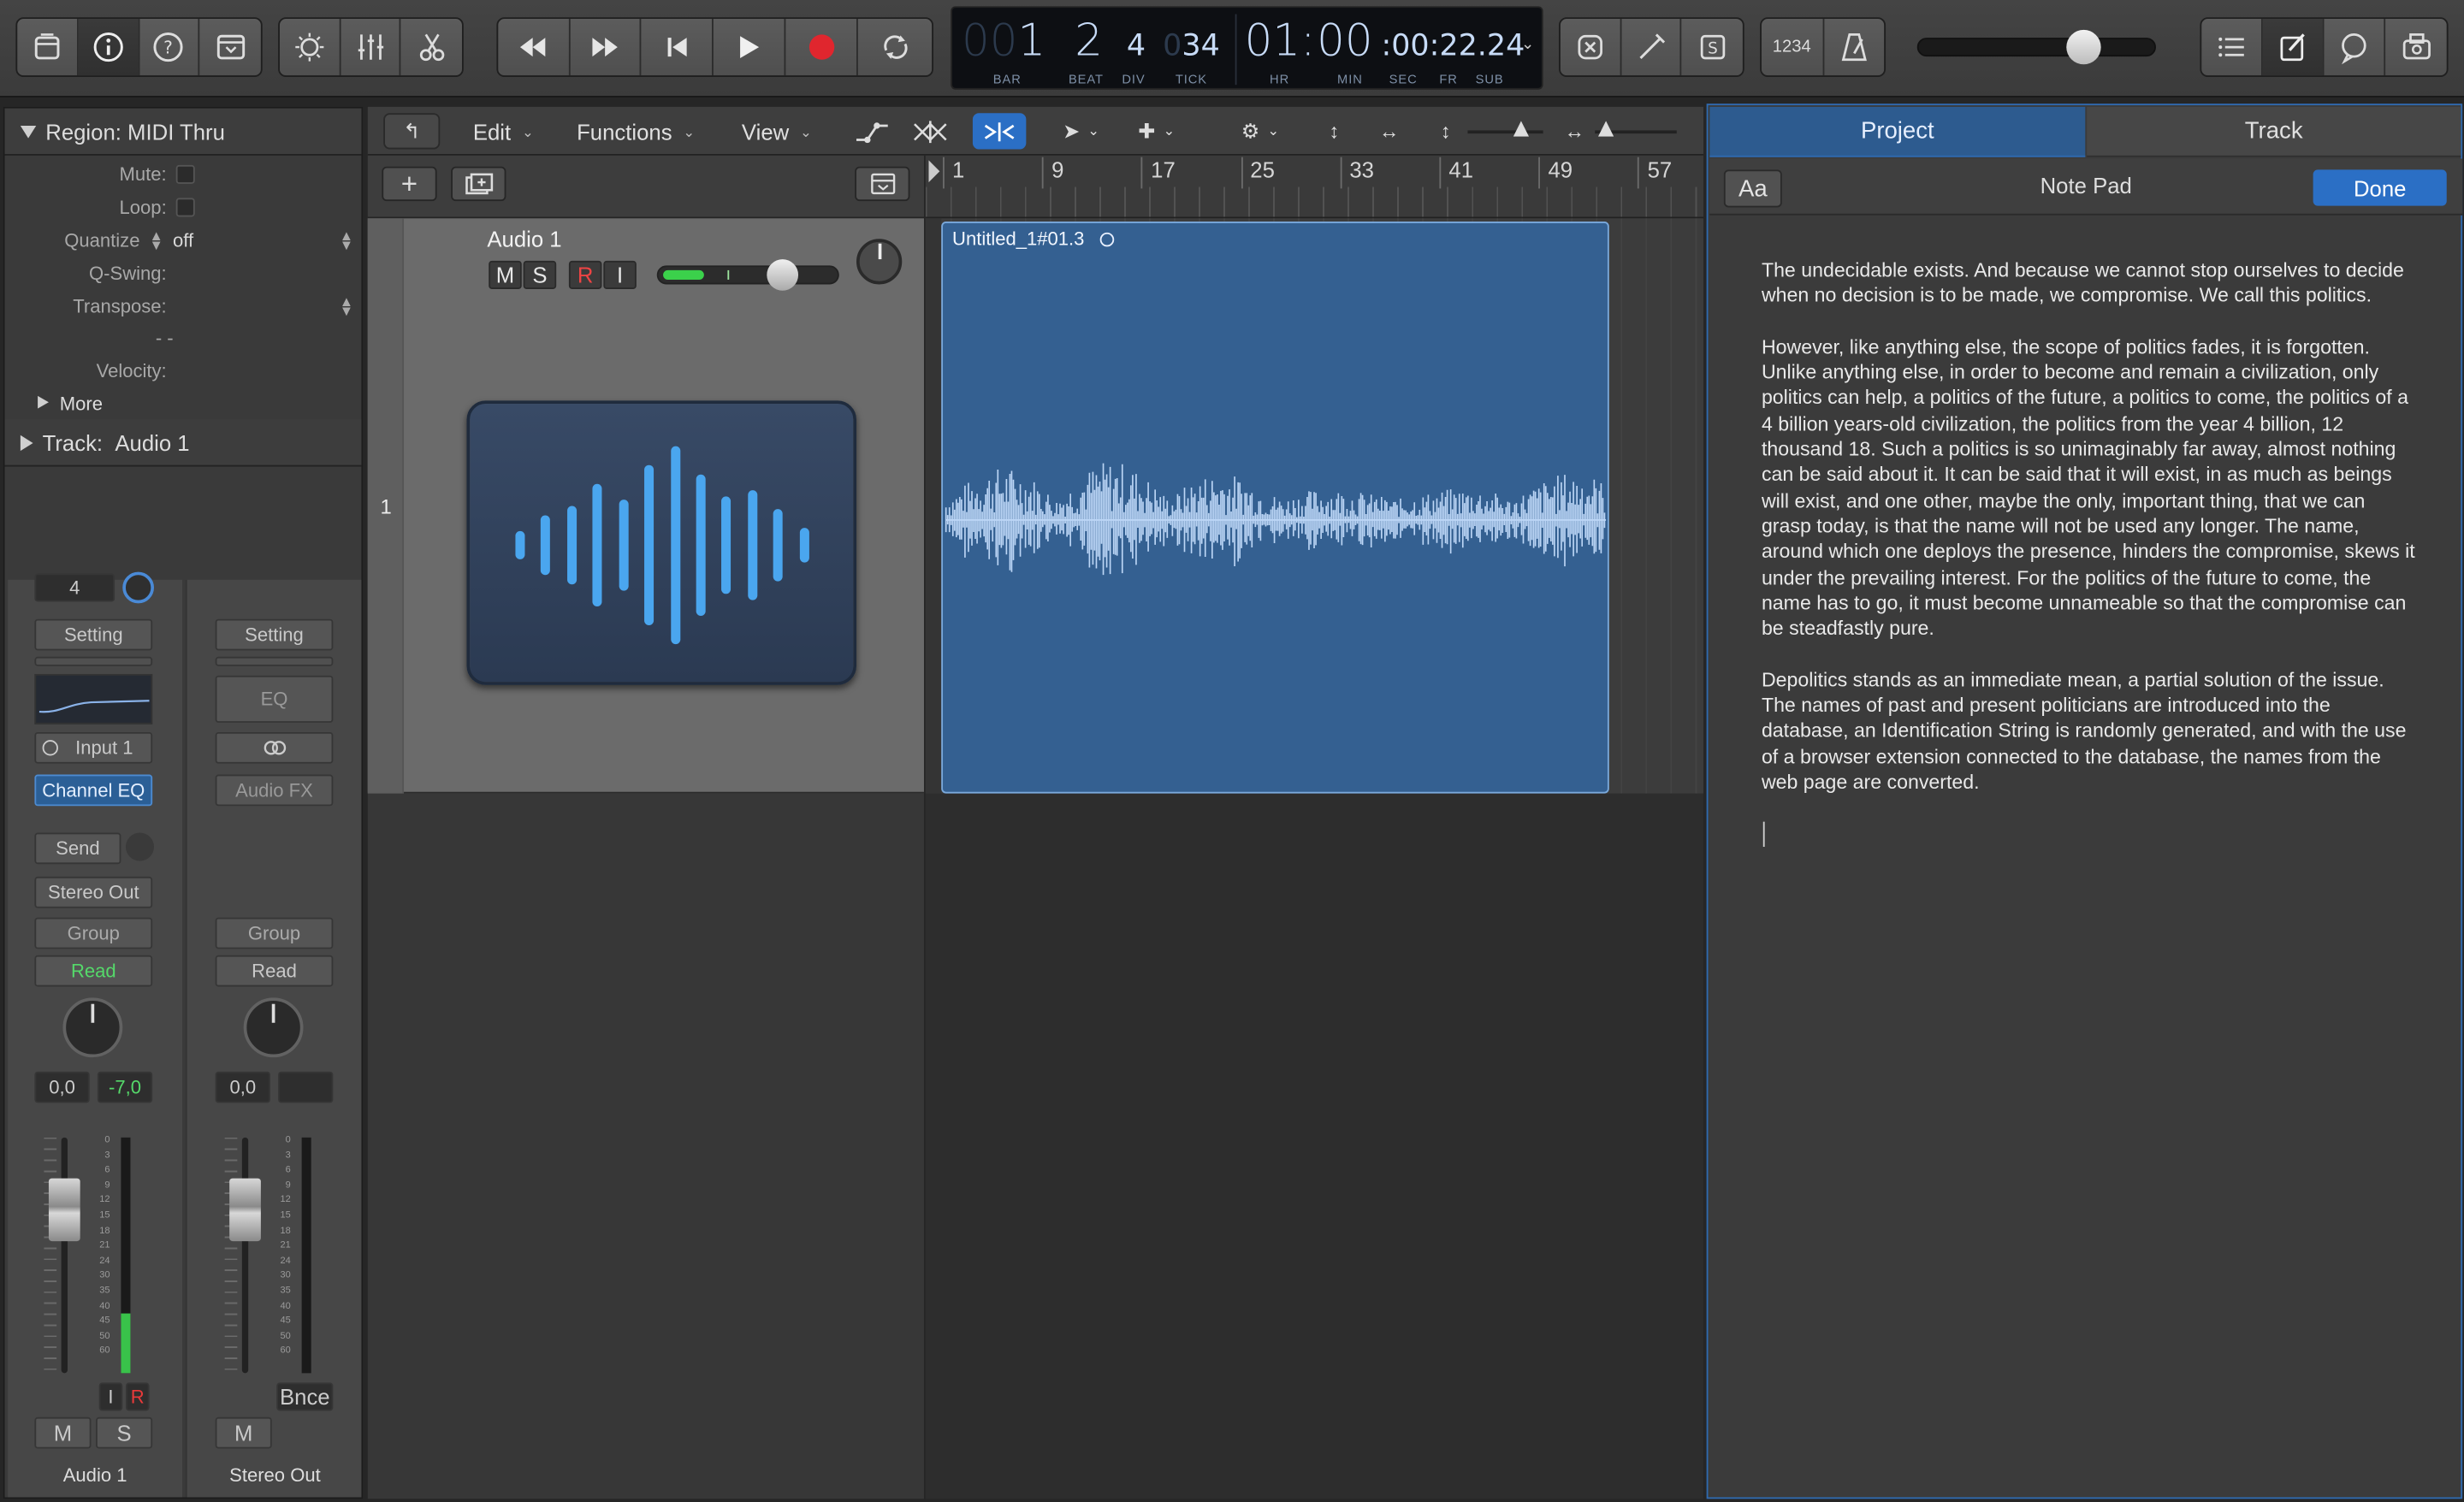 Image resolution: width=2464 pixels, height=1502 pixels. Describe the element at coordinates (999, 131) in the screenshot. I see `snap-icon` at that location.